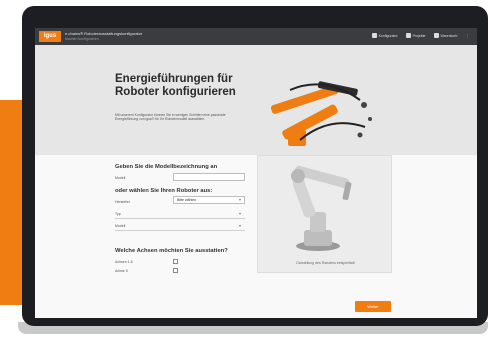 The height and width of the screenshot is (342, 493). I want to click on nav-configurator: Konfigurator, so click(384, 35).